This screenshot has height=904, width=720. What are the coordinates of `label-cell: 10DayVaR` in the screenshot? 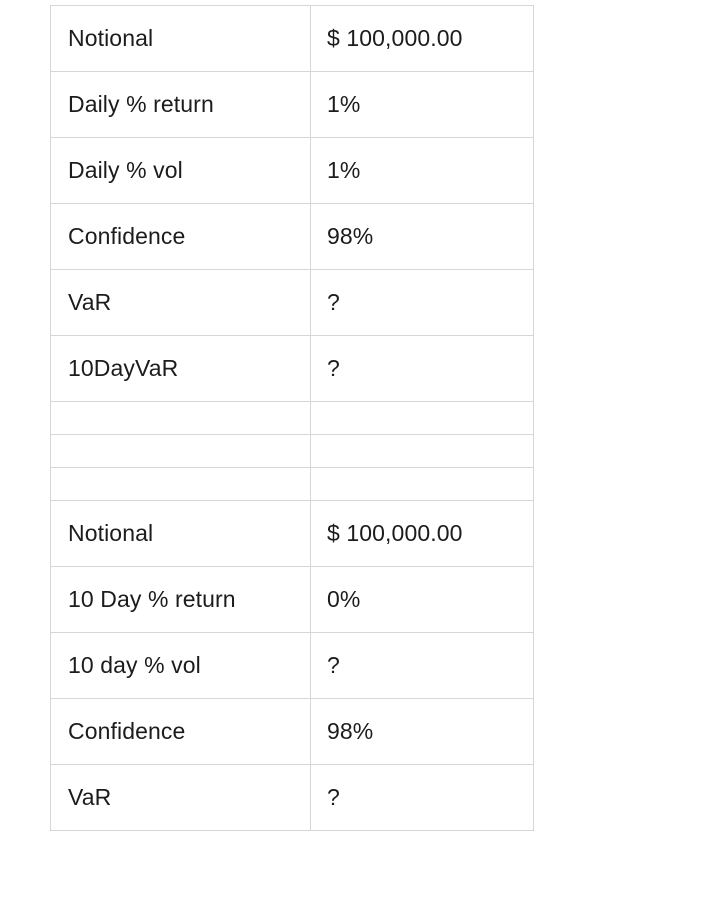 It's located at (180, 368).